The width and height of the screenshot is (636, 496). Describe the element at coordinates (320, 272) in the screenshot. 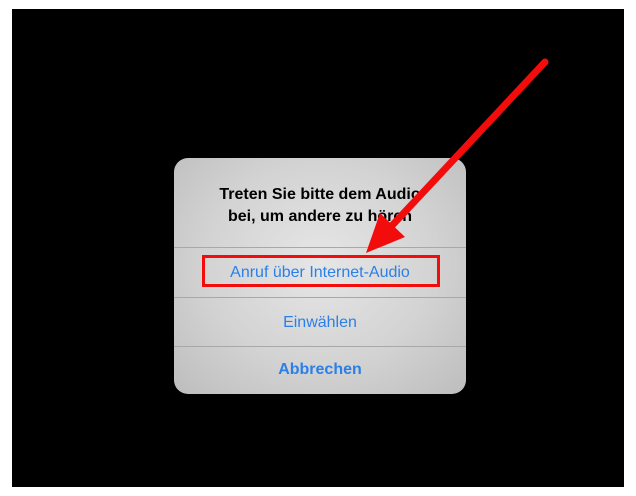

I see `internet-audio-button: Anruf über Internet-Audio` at that location.